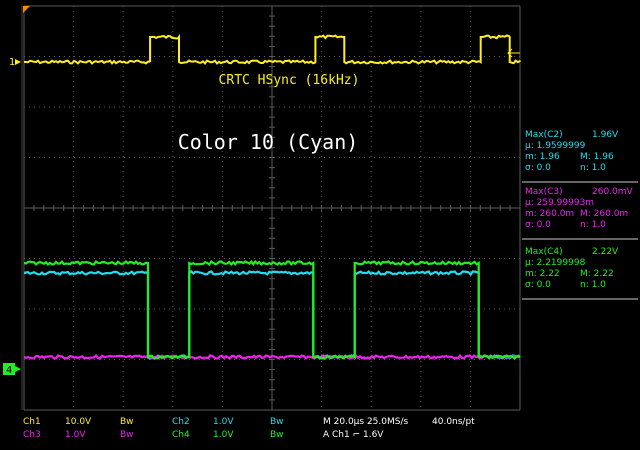  I want to click on ch1-marker-label: 1, so click(12, 62).